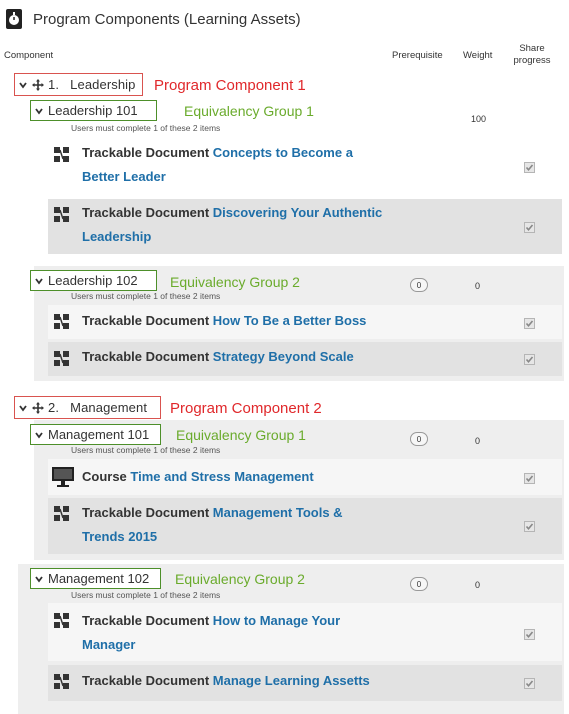 Image resolution: width=569 pixels, height=714 pixels. What do you see at coordinates (104, 476) in the screenshot?
I see `asset-type-label: Course` at bounding box center [104, 476].